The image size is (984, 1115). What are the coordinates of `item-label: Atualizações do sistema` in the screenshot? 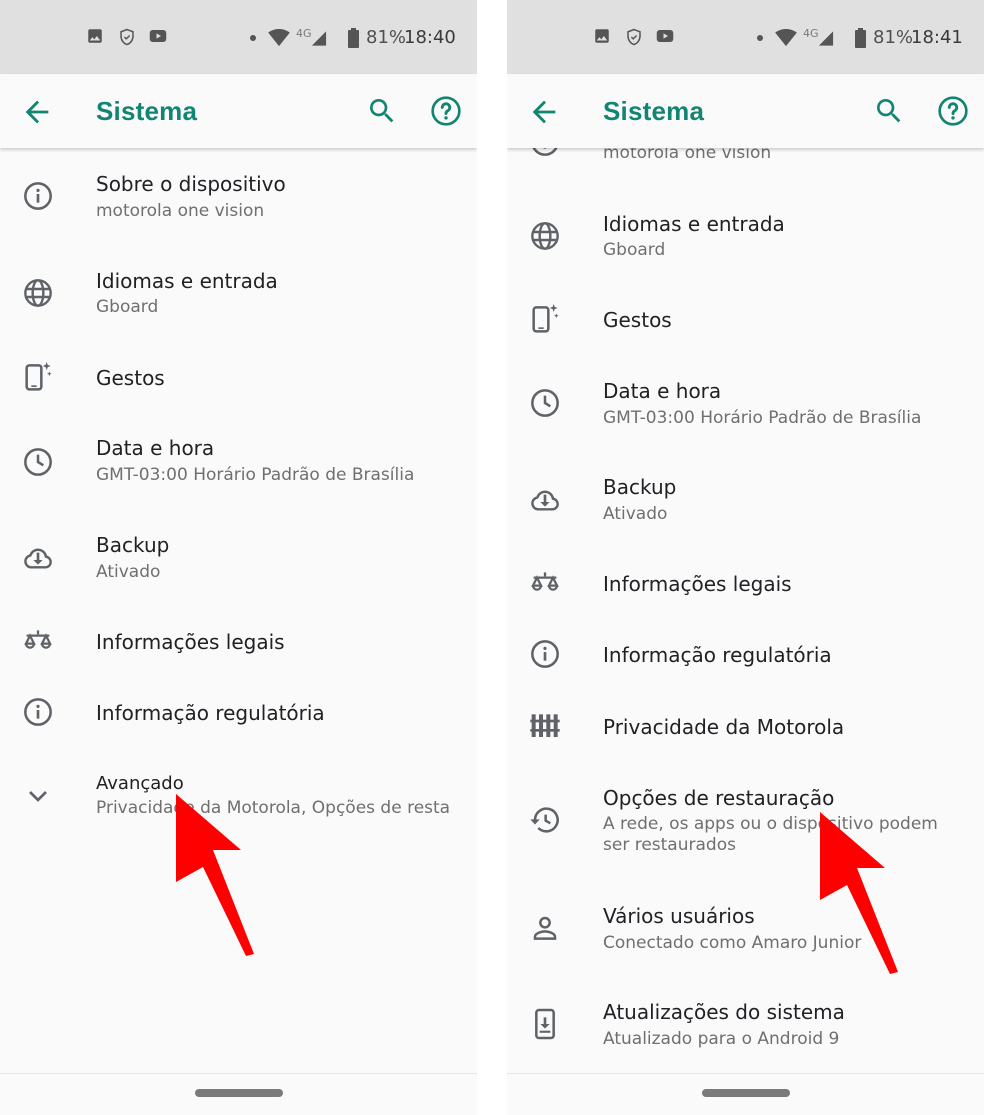 It's located at (724, 1012).